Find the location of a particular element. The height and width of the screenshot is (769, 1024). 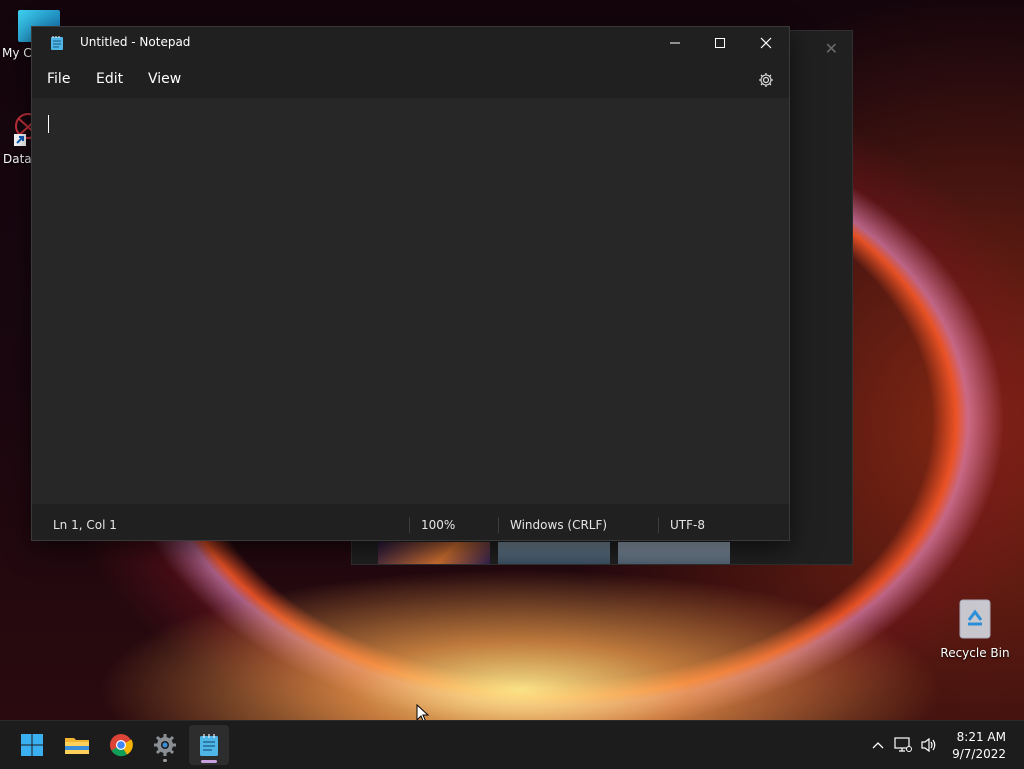

thumbnail-strip is located at coordinates (558, 553).